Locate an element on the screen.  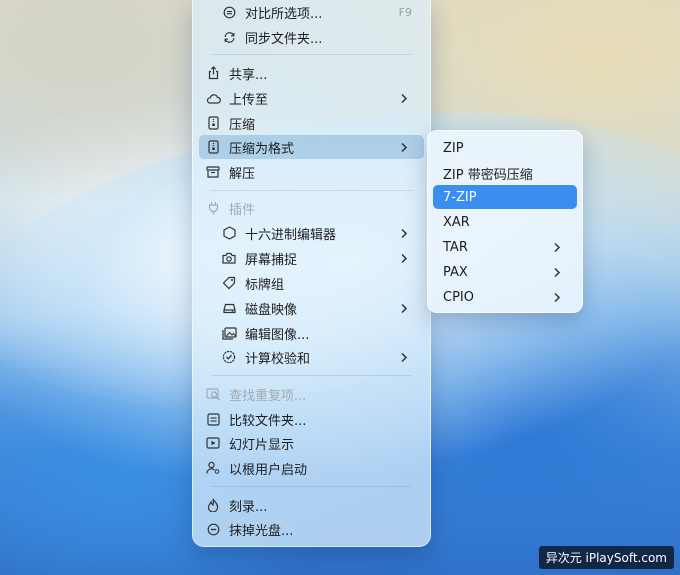
submenu-item-7zip: 7-ZIP is located at coordinates (505, 197).